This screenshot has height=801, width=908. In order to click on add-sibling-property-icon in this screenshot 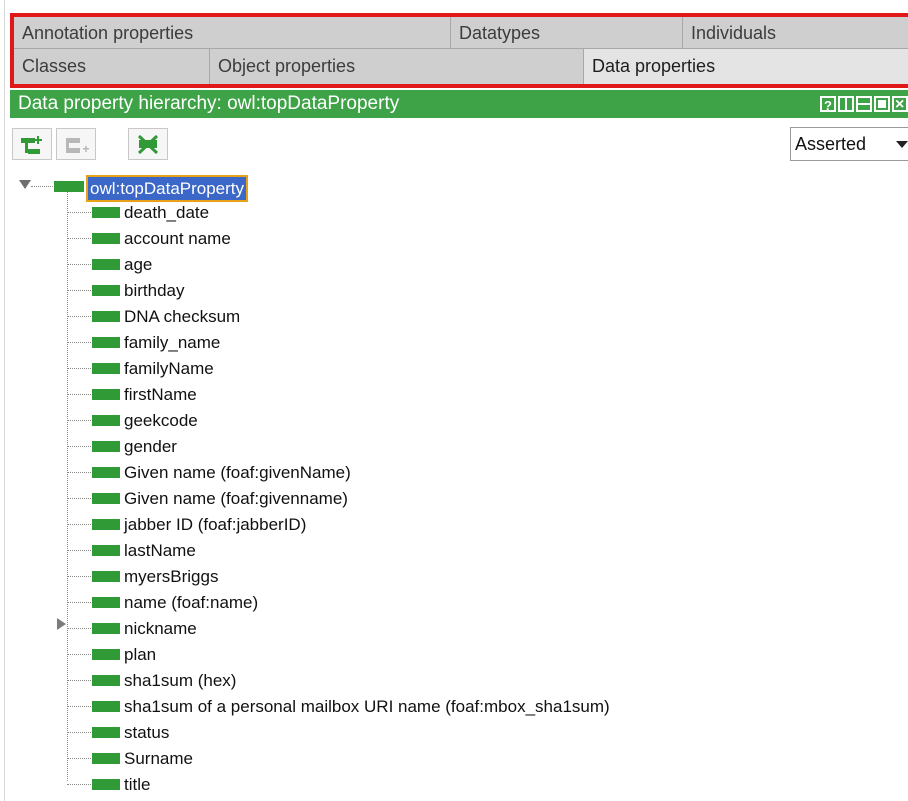, I will do `click(77, 145)`.